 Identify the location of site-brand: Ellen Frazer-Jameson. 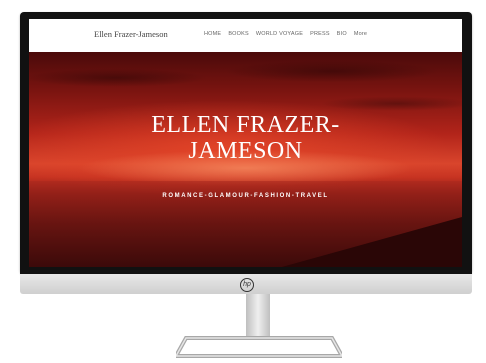
(131, 34).